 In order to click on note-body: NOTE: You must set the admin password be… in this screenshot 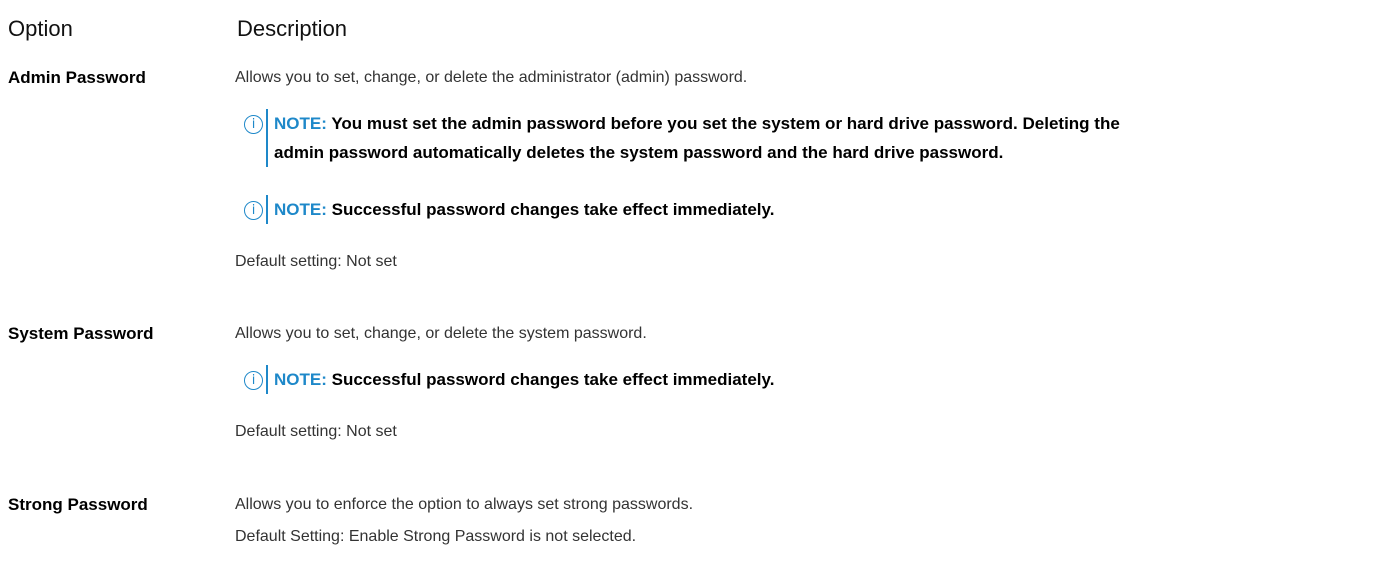, I will do `click(693, 138)`.